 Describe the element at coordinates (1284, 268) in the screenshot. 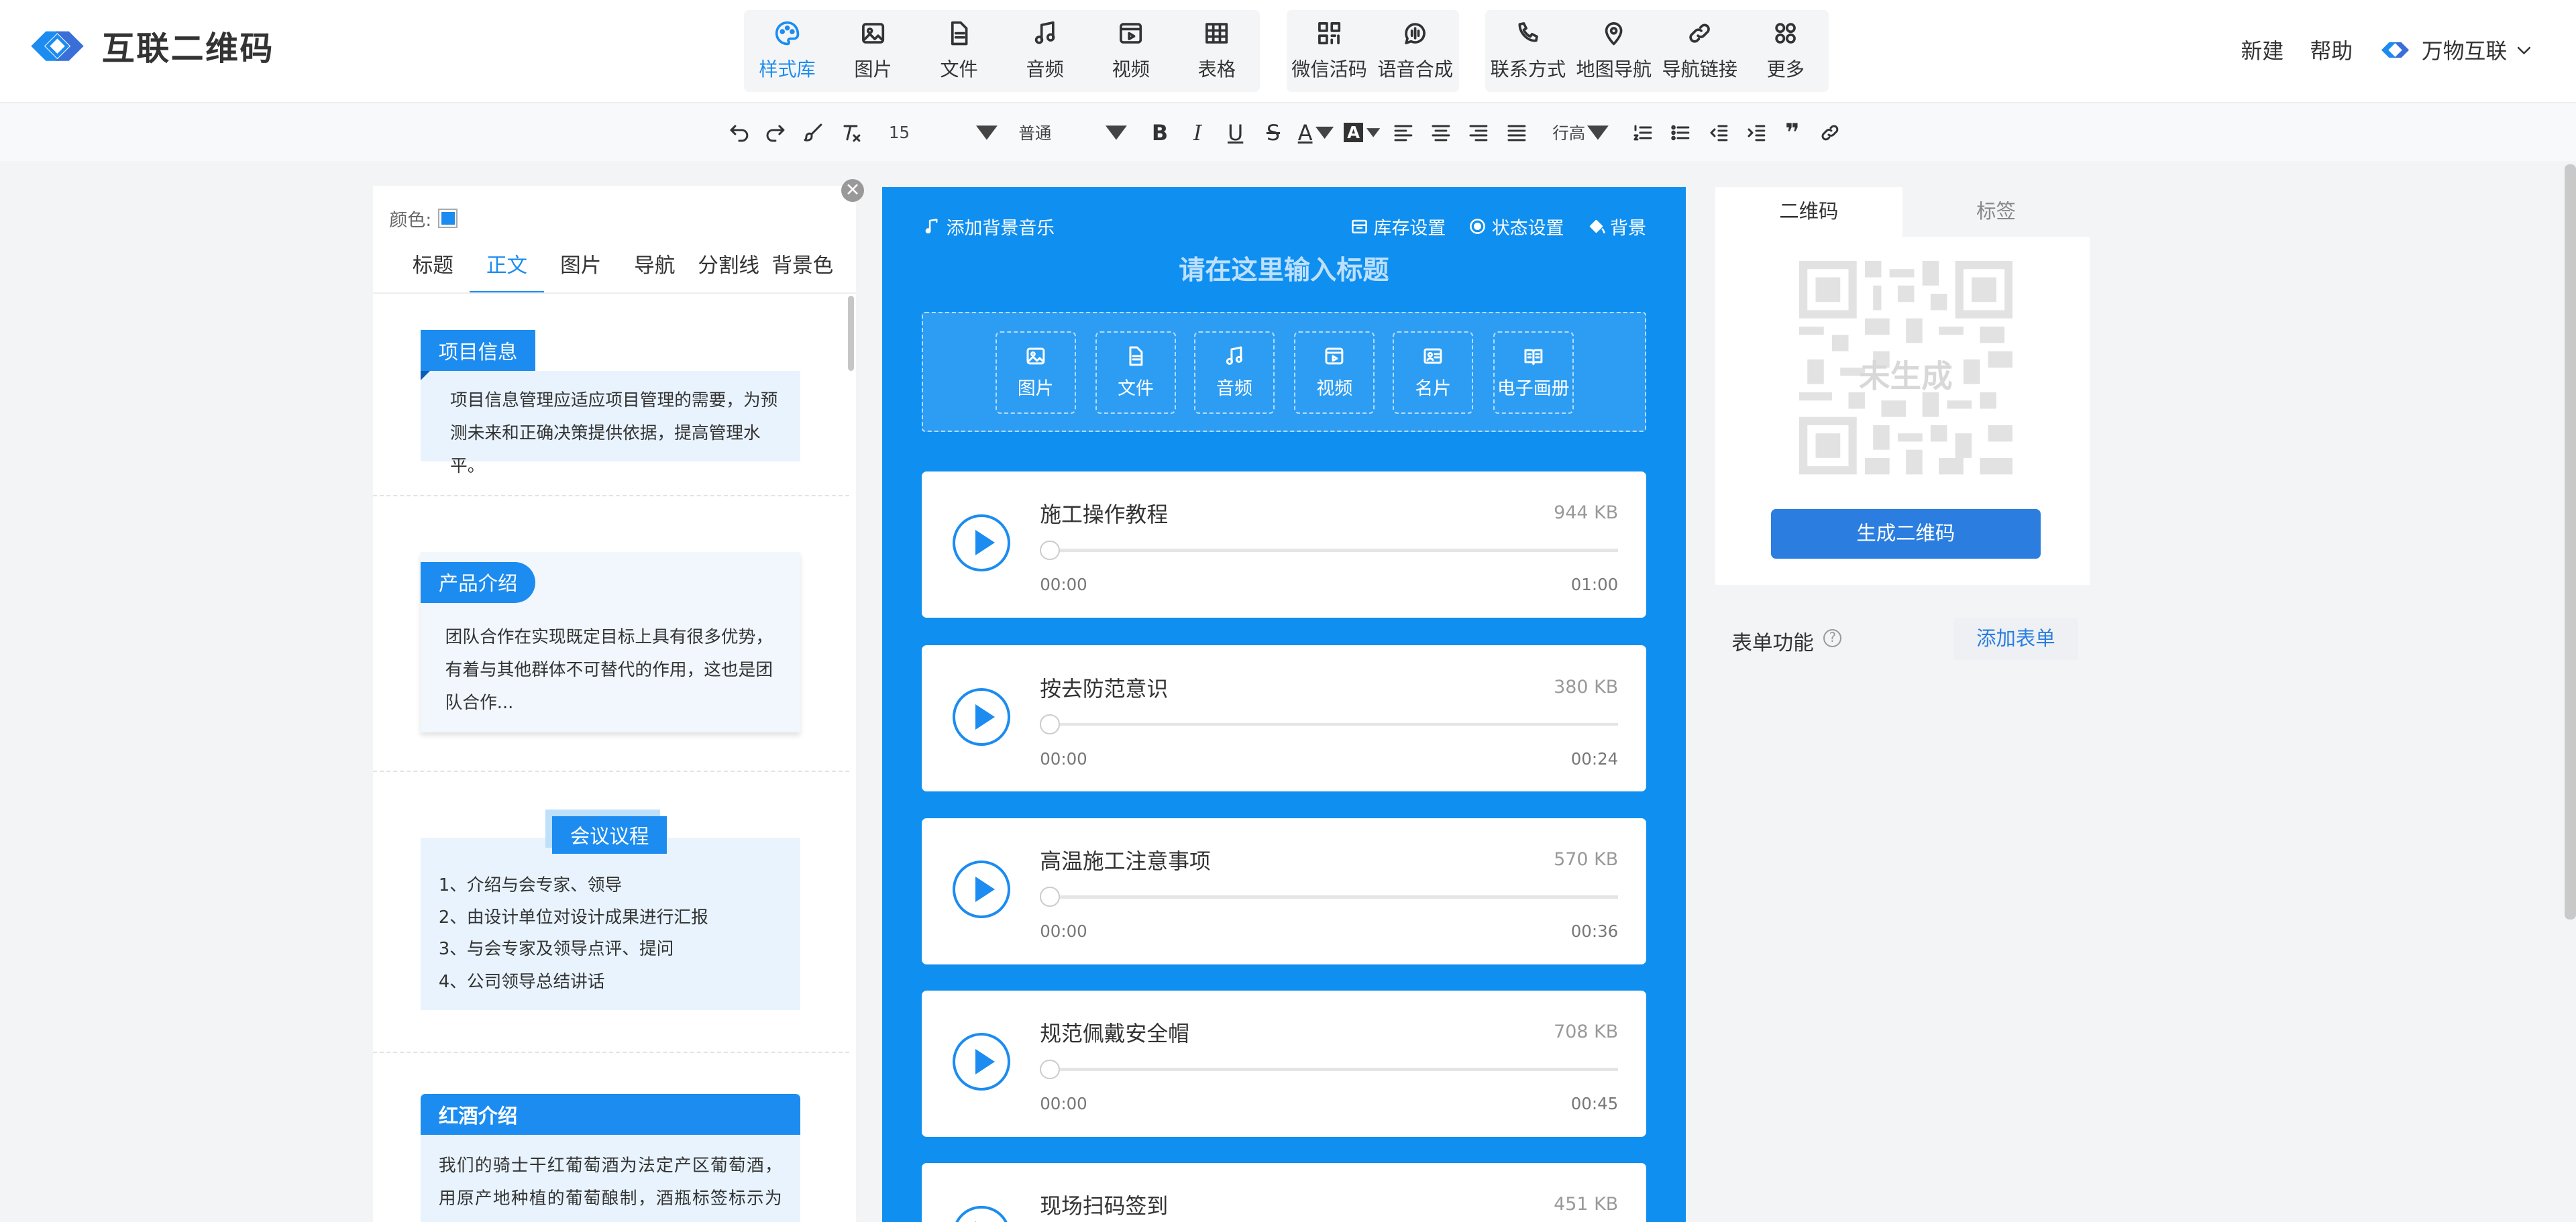

I see `page-title-input: 请在这里输入标题` at that location.